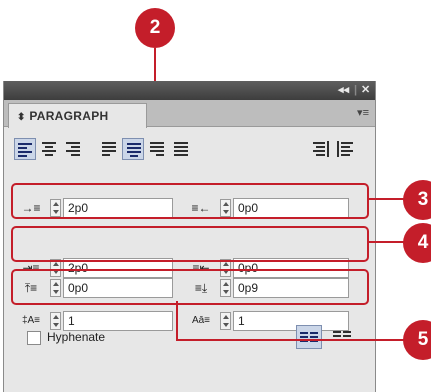 Image resolution: width=431 pixels, height=392 pixels. I want to click on drop-cap-lines-stepper, so click(55, 321).